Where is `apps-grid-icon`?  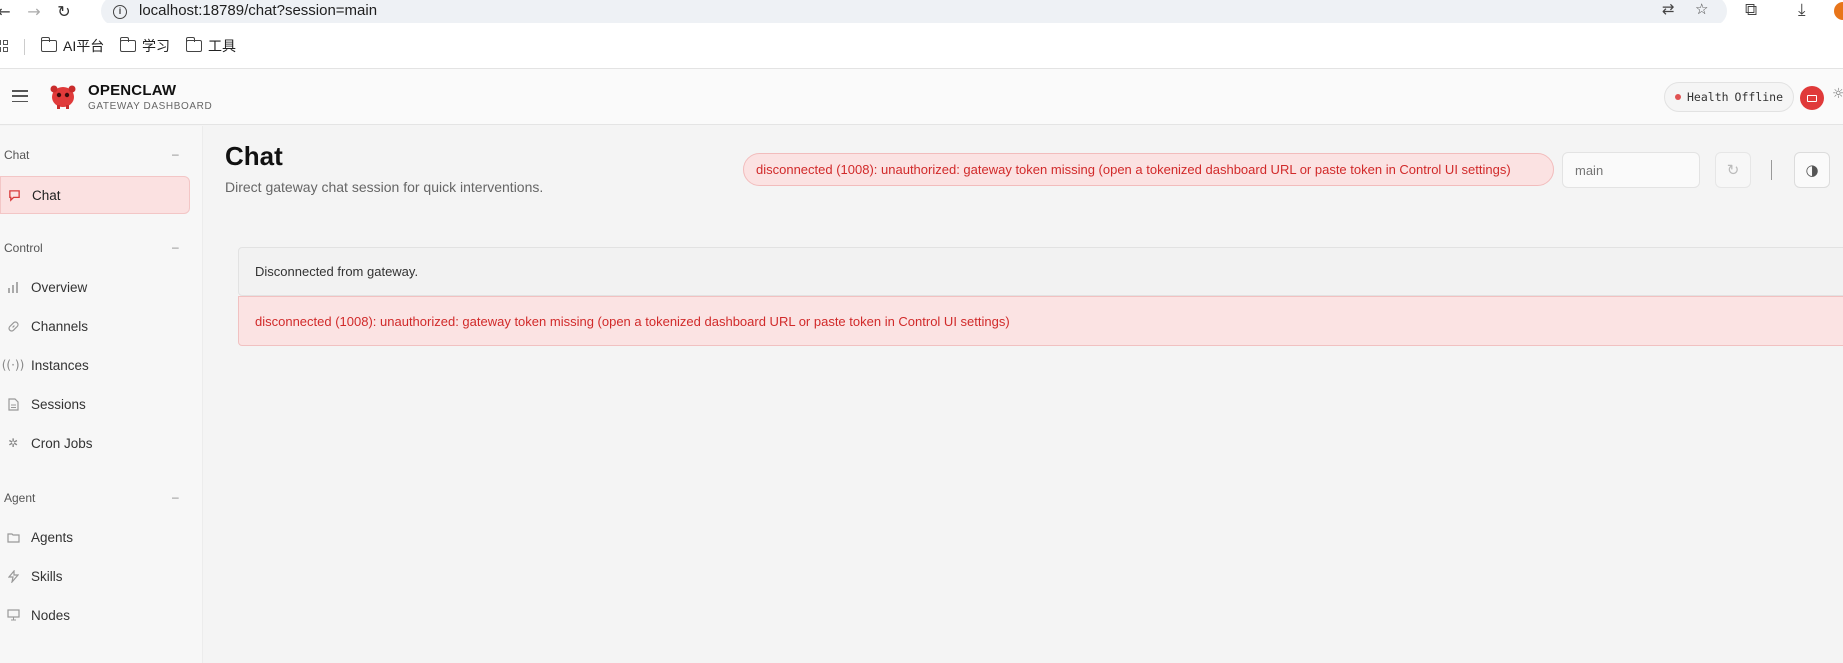 apps-grid-icon is located at coordinates (4, 46).